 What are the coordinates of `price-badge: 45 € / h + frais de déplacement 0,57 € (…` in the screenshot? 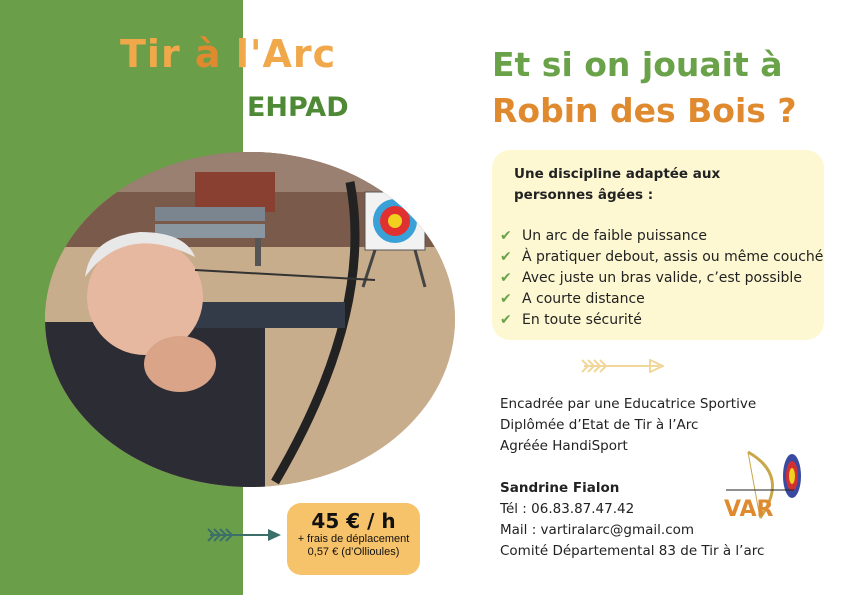 It's located at (353, 539).